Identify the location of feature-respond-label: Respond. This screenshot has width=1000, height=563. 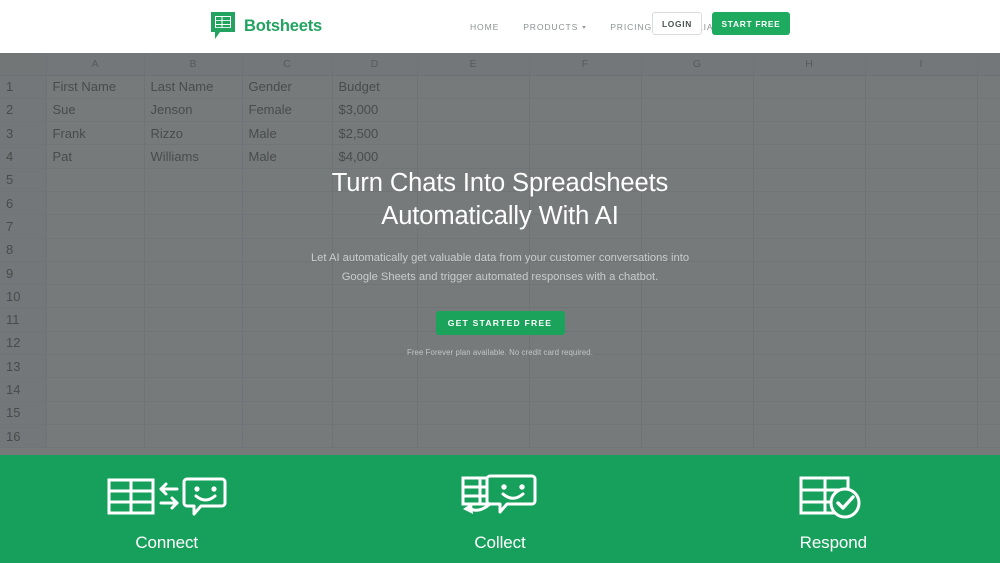
(833, 542).